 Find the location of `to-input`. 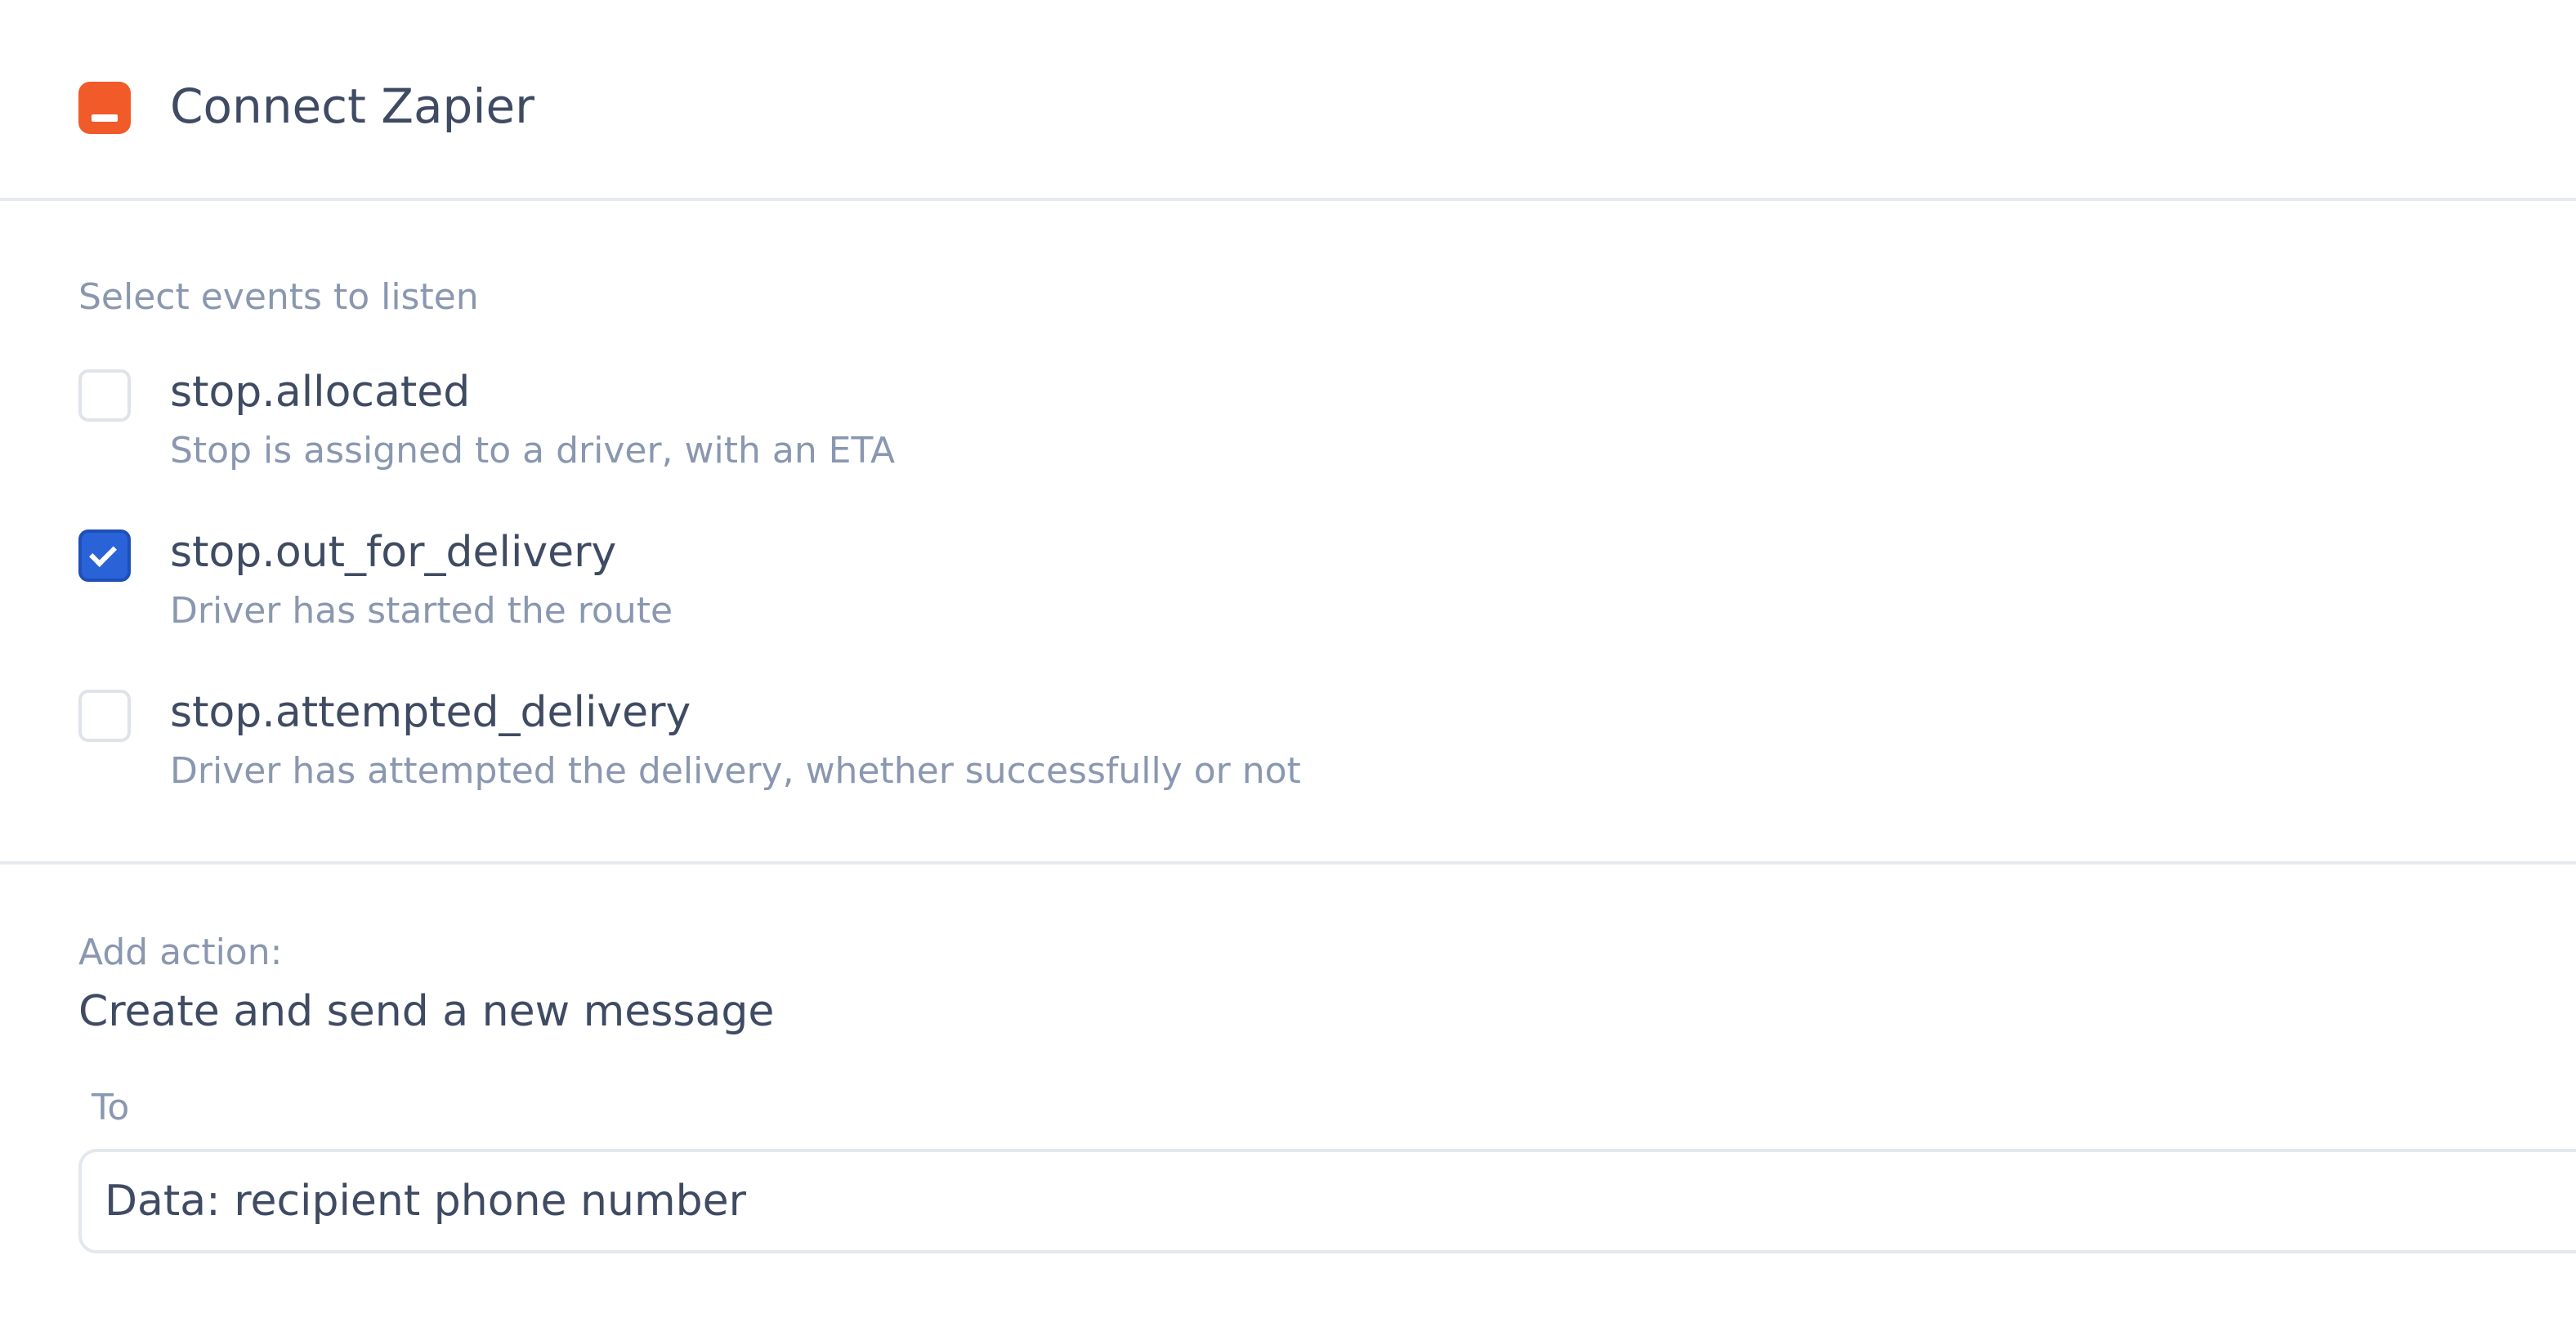

to-input is located at coordinates (1327, 1201).